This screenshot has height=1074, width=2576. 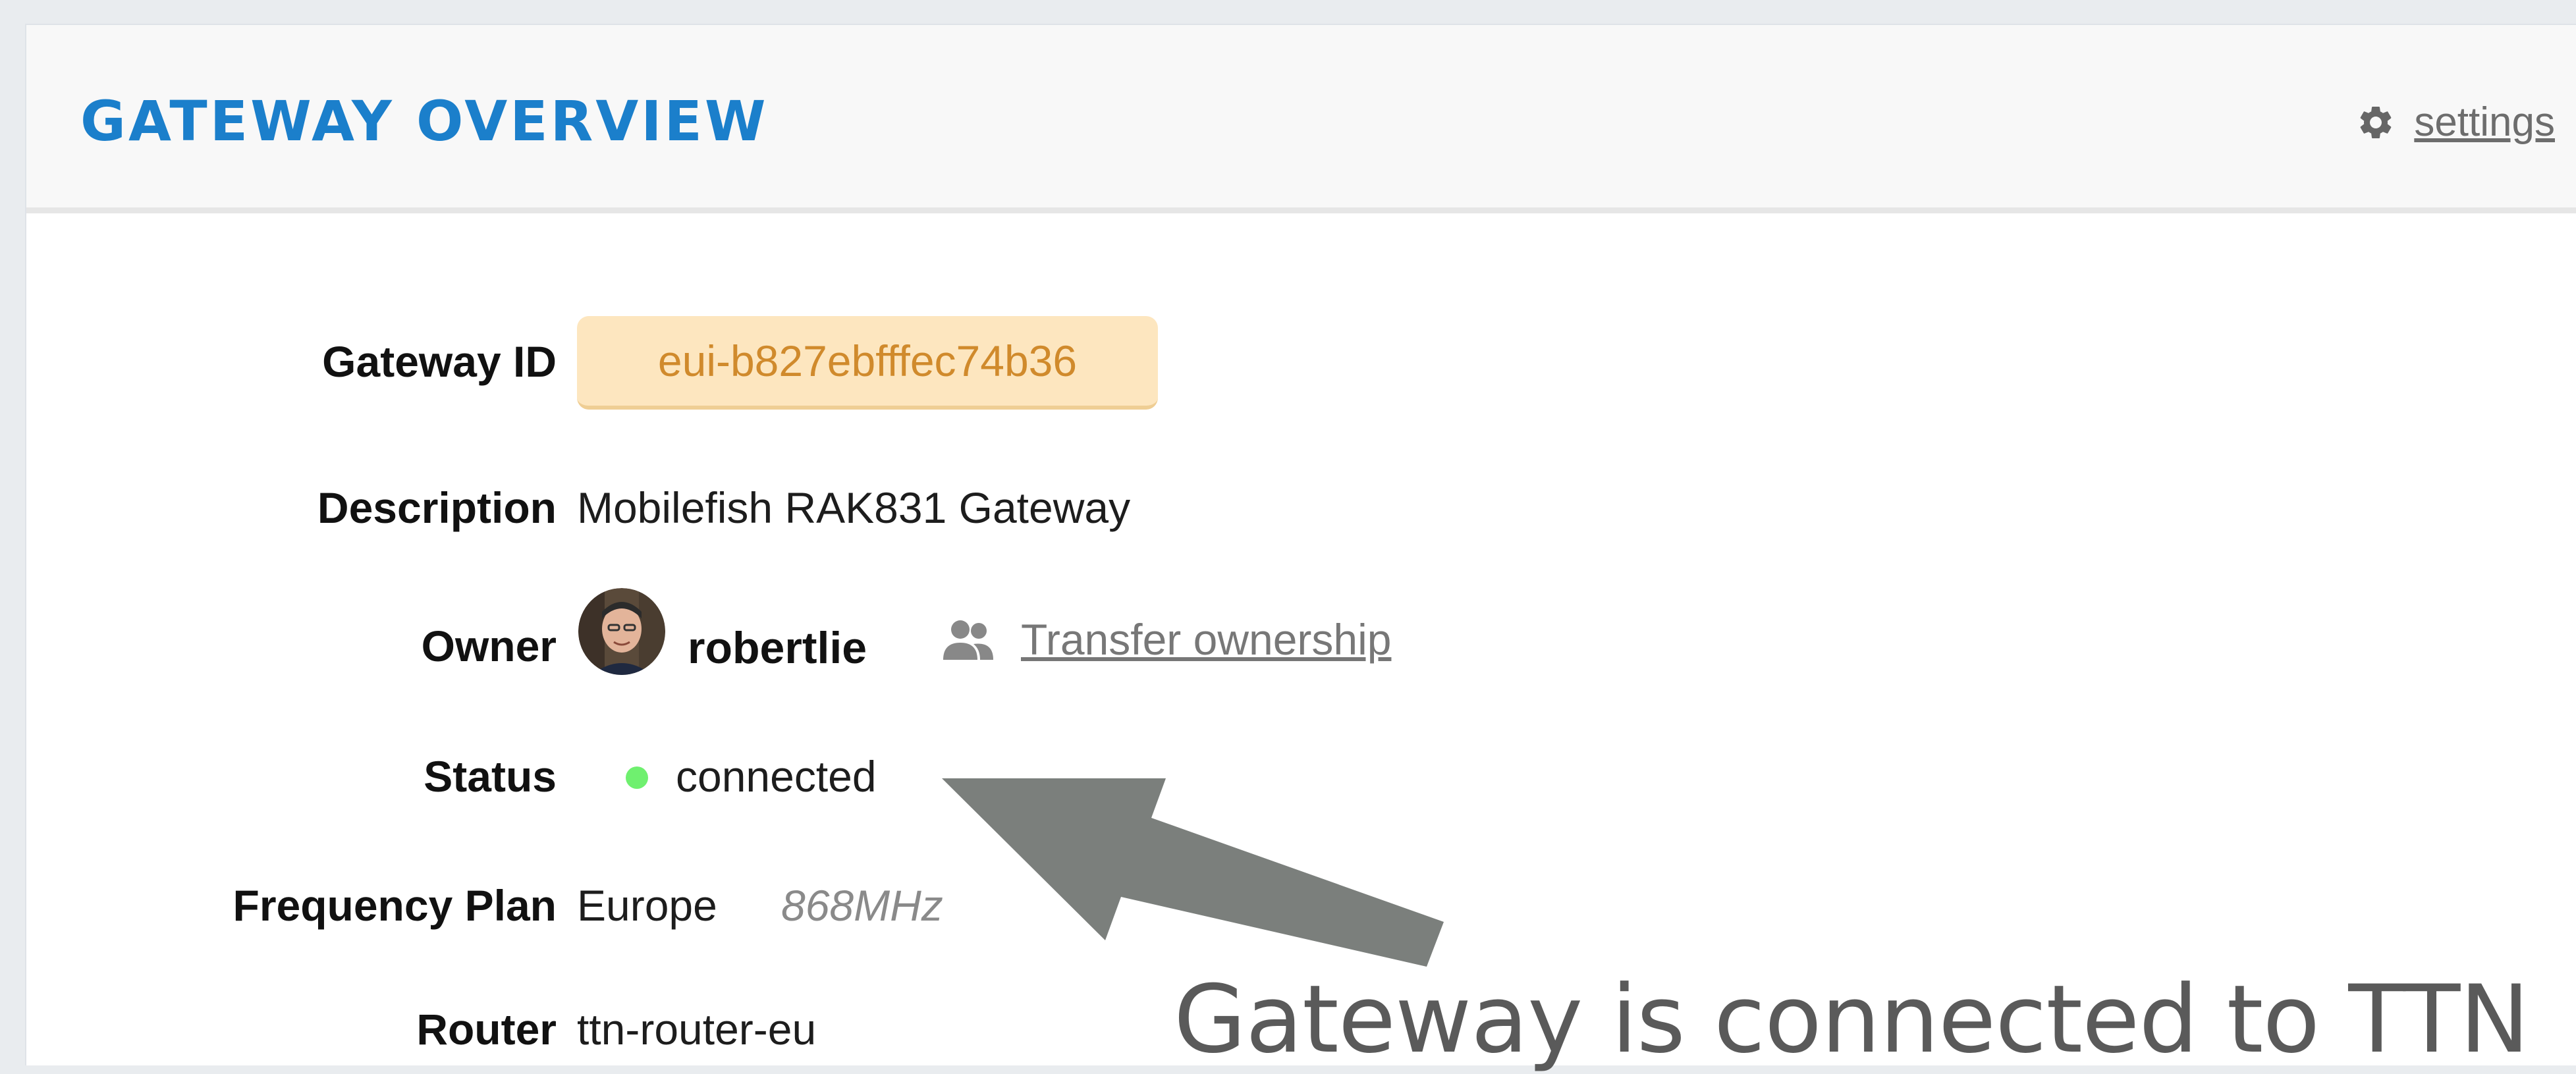 What do you see at coordinates (647, 905) in the screenshot?
I see `frequency-plan-region: Europe` at bounding box center [647, 905].